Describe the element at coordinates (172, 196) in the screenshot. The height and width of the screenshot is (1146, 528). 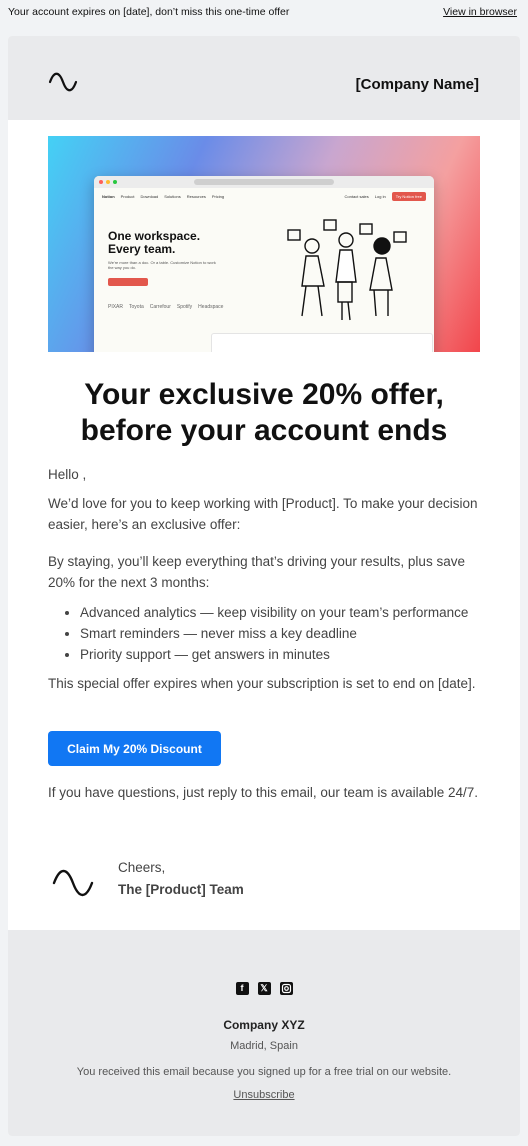
I see `browser-nav-item: Solutions` at that location.